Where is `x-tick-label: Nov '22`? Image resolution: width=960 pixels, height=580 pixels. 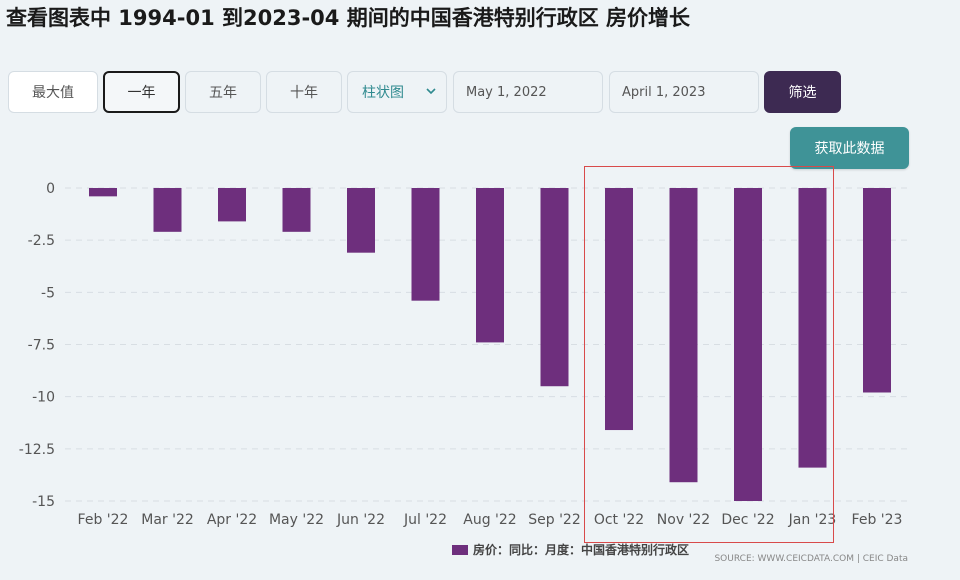 x-tick-label: Nov '22 is located at coordinates (683, 520).